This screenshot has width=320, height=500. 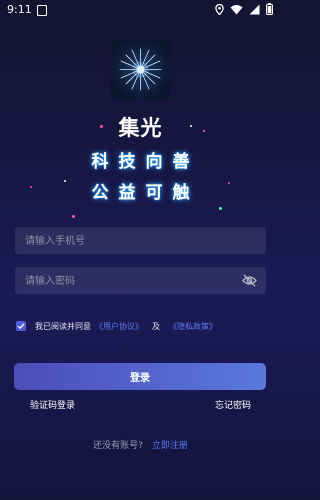 What do you see at coordinates (269, 9) in the screenshot?
I see `battery-icon` at bounding box center [269, 9].